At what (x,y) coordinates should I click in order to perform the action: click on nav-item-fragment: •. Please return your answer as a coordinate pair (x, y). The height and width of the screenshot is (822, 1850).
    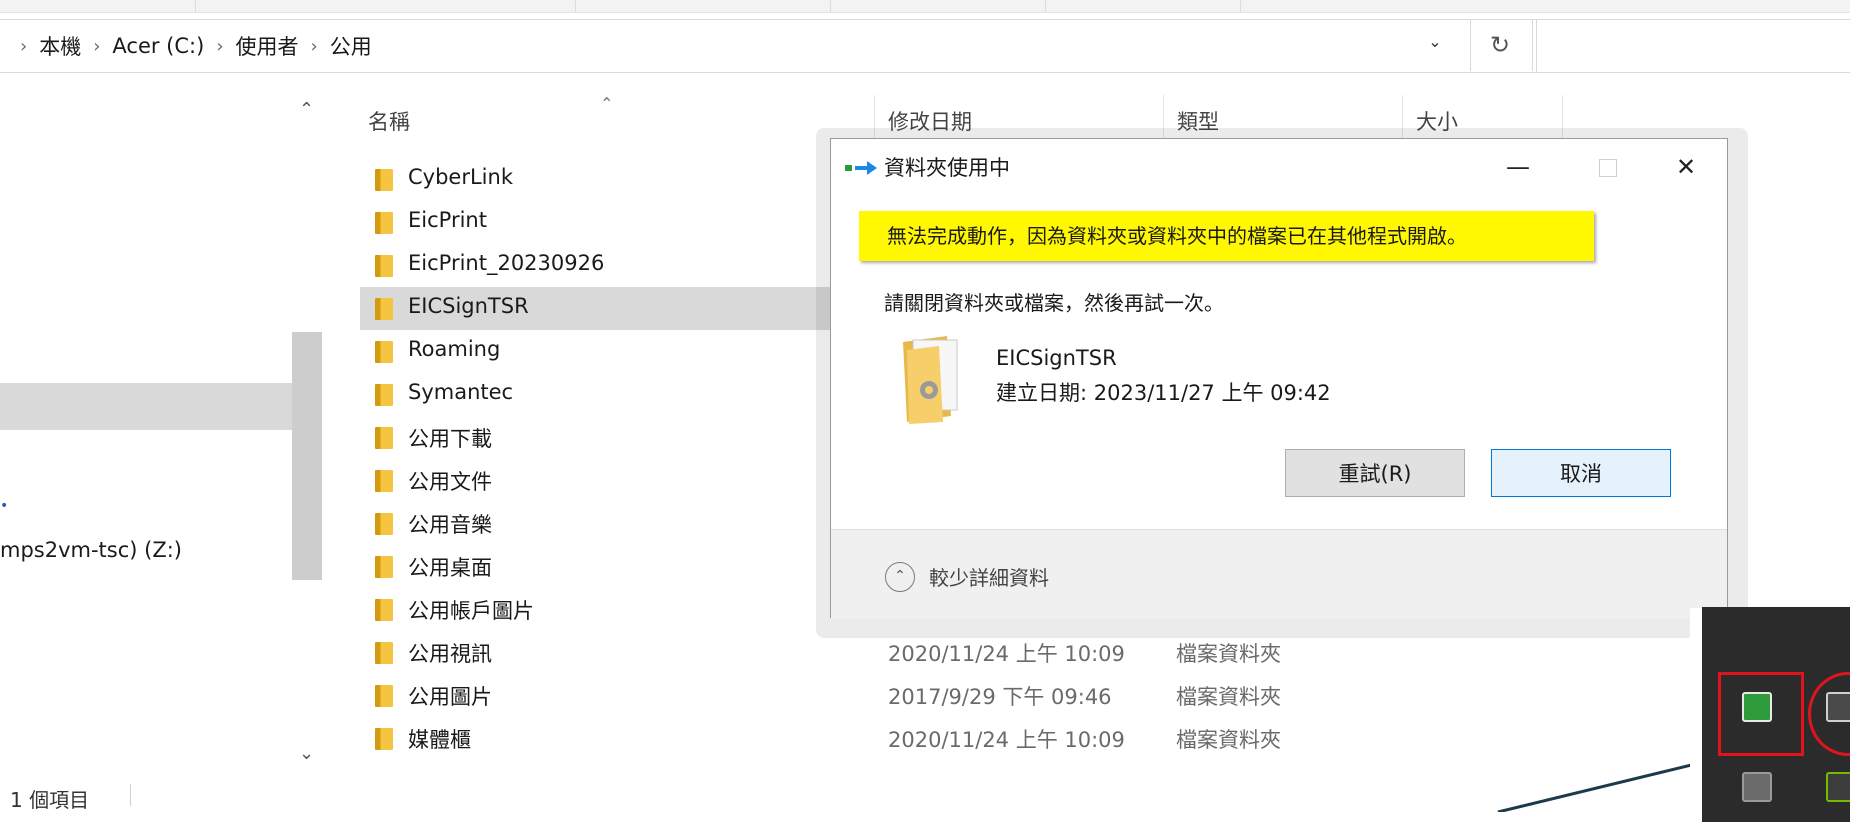
    Looking at the image, I should click on (4, 506).